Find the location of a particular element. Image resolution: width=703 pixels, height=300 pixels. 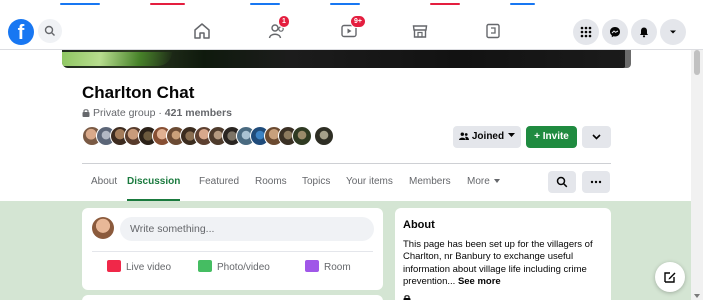

page-scrollbar is located at coordinates (697, 175).